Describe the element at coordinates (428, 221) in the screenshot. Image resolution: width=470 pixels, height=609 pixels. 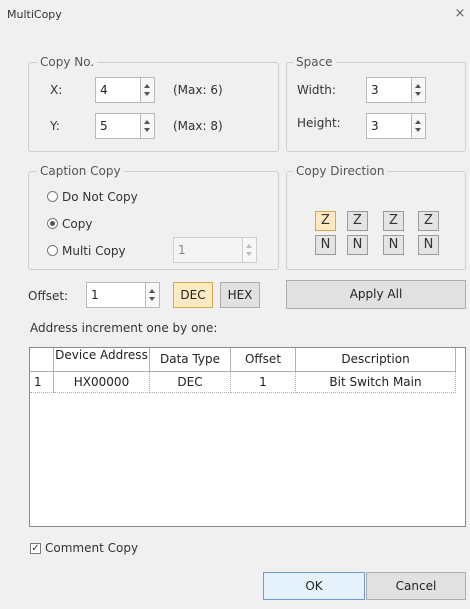
I see `direction-button-4: Z` at that location.